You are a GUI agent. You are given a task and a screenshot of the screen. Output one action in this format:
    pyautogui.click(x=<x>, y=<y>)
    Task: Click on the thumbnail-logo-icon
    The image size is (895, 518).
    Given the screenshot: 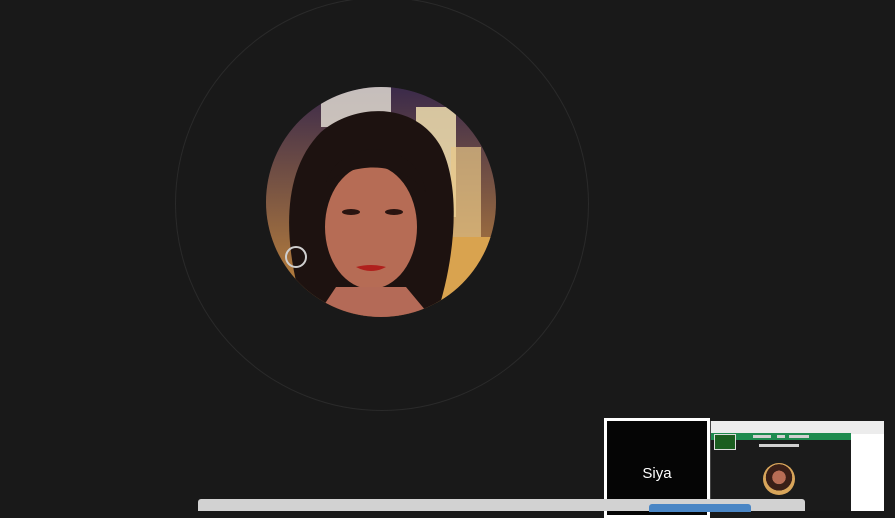 What is the action you would take?
    pyautogui.click(x=725, y=442)
    